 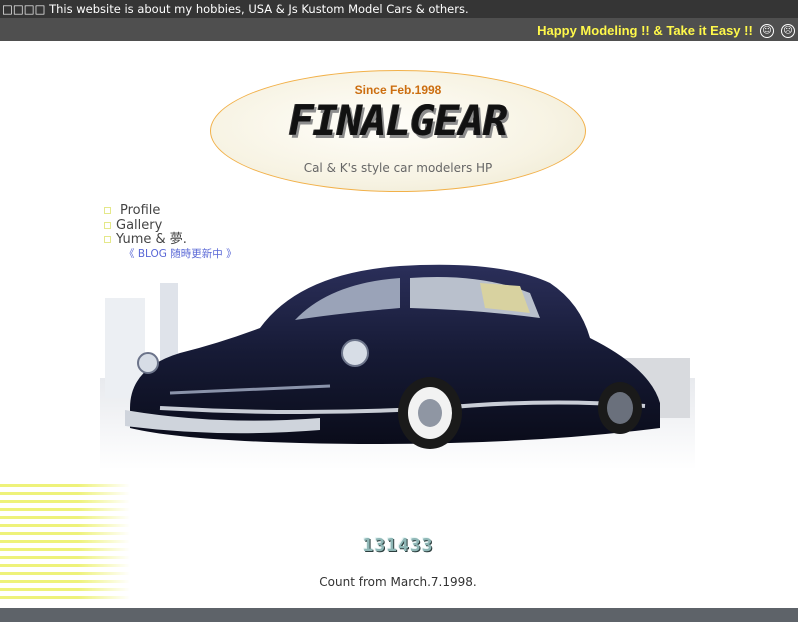 What do you see at coordinates (645, 30) in the screenshot?
I see `tagline-text: Happy Modeling !! & Take it Easy !!` at bounding box center [645, 30].